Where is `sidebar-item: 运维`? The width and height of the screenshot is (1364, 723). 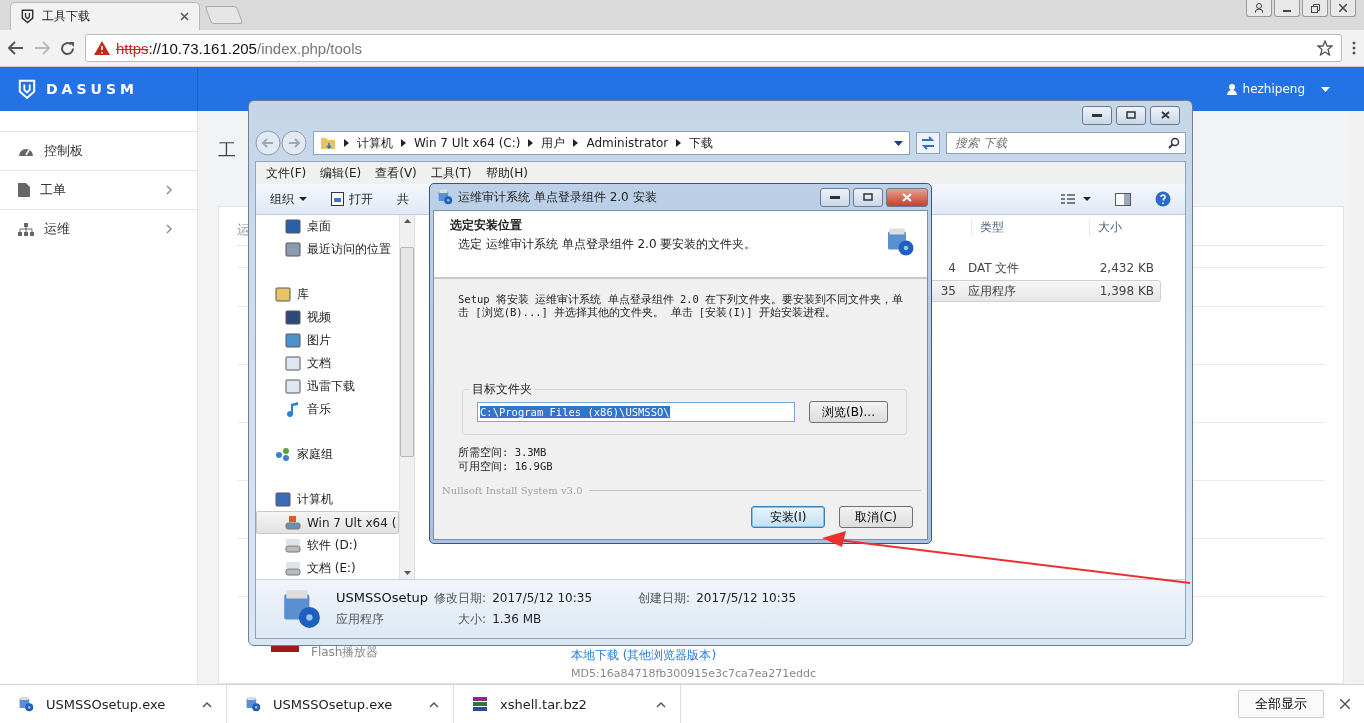 sidebar-item: 运维 is located at coordinates (98, 228).